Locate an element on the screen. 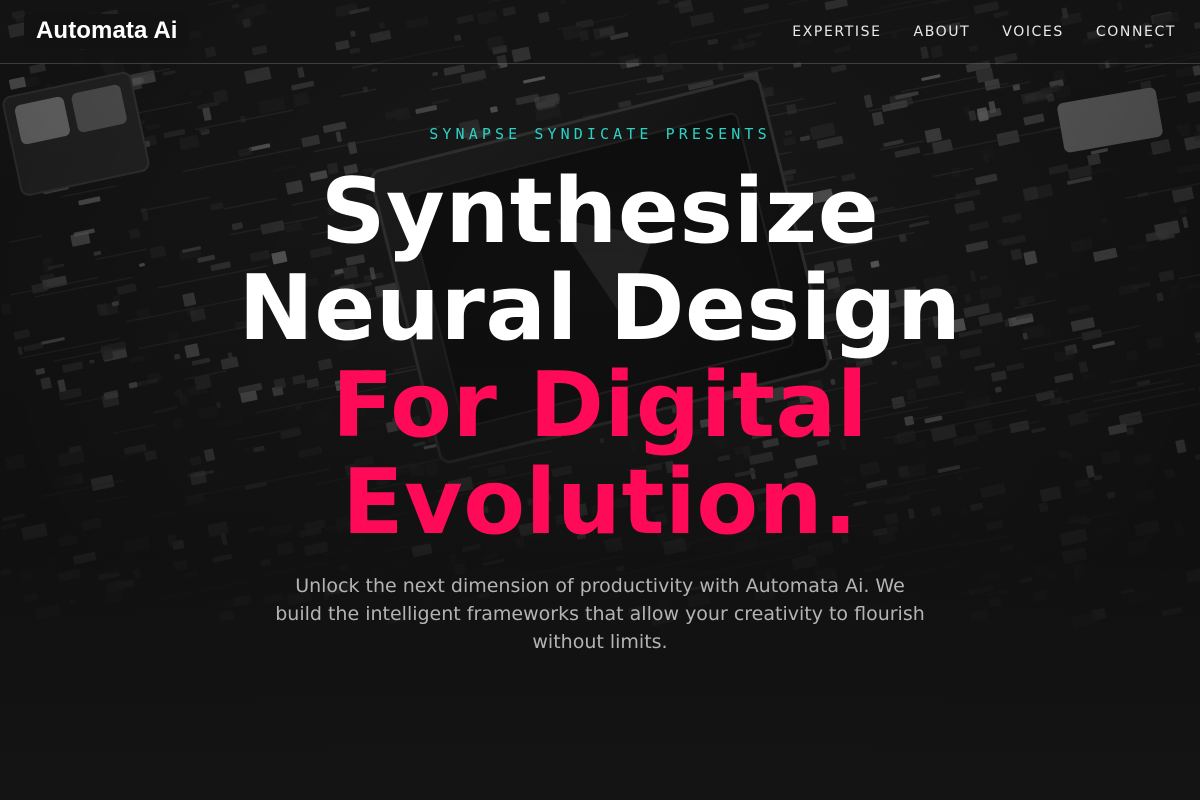 The height and width of the screenshot is (800, 1200). nav-links: EXPERTISE ABOUT VOICES CONNECT is located at coordinates (968, 32).